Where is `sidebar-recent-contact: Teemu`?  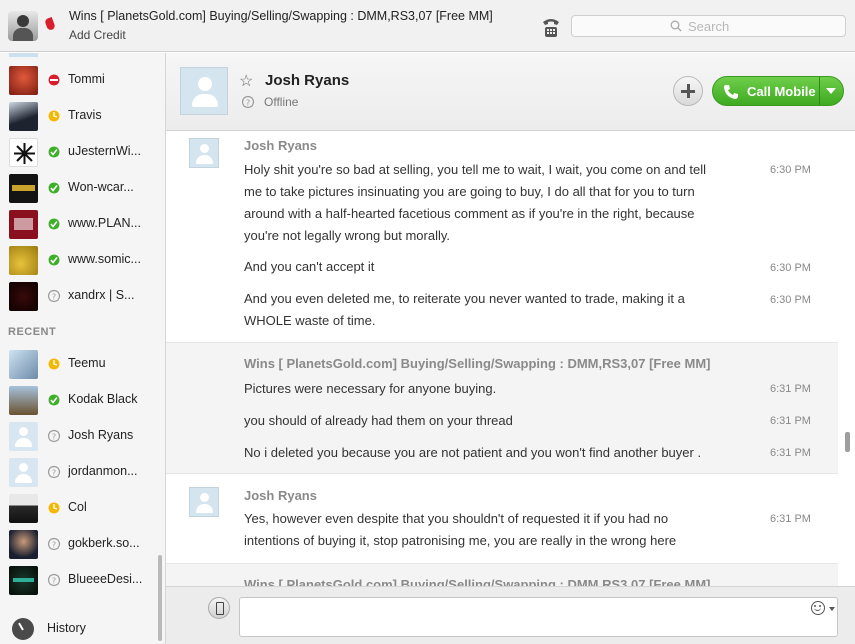
sidebar-recent-contact: Teemu is located at coordinates (77, 364).